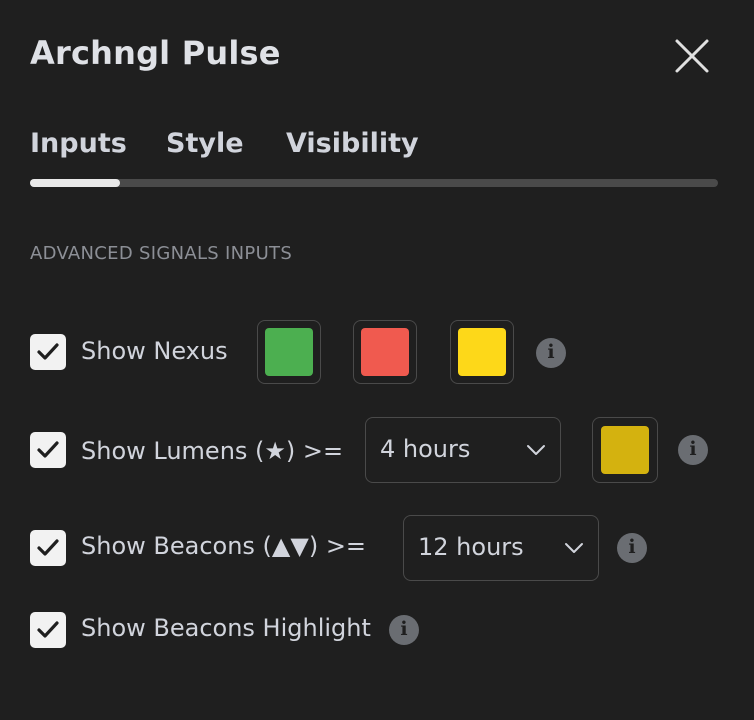 The width and height of the screenshot is (754, 720). I want to click on nexus-row: Show Nexus i, so click(310, 353).